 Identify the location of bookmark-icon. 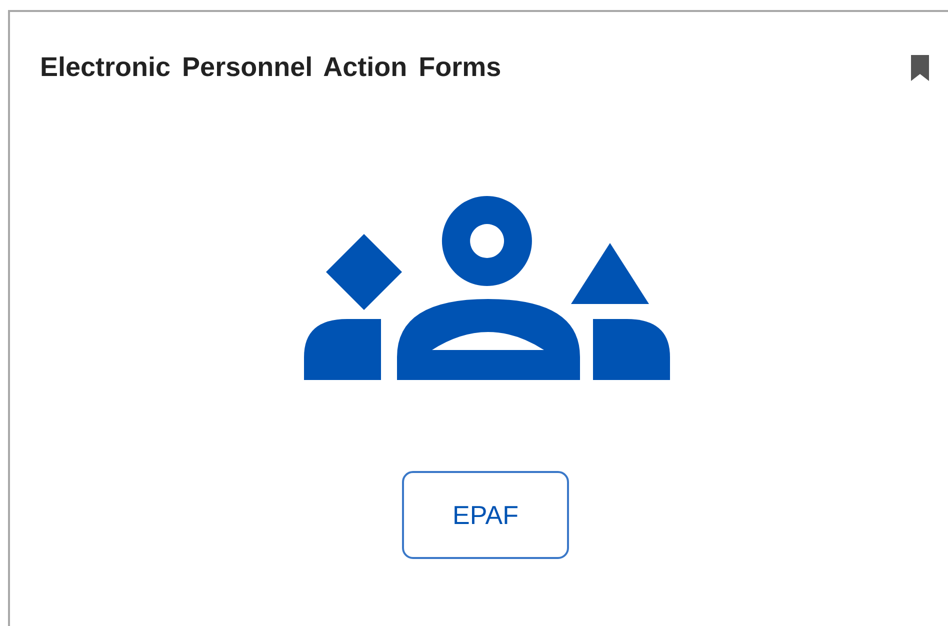
(920, 67).